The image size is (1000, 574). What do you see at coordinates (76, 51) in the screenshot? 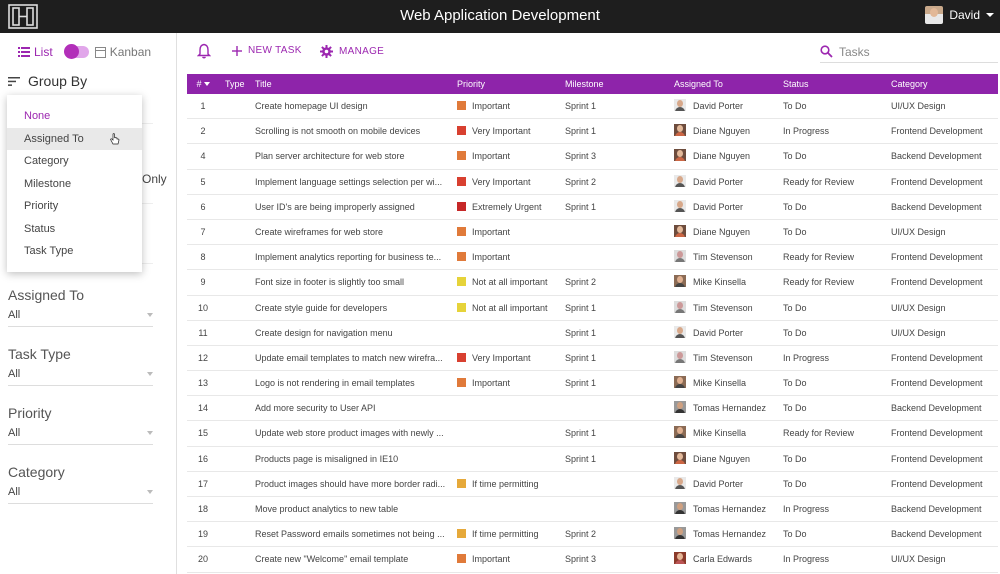
I see `view-toggle-switch` at bounding box center [76, 51].